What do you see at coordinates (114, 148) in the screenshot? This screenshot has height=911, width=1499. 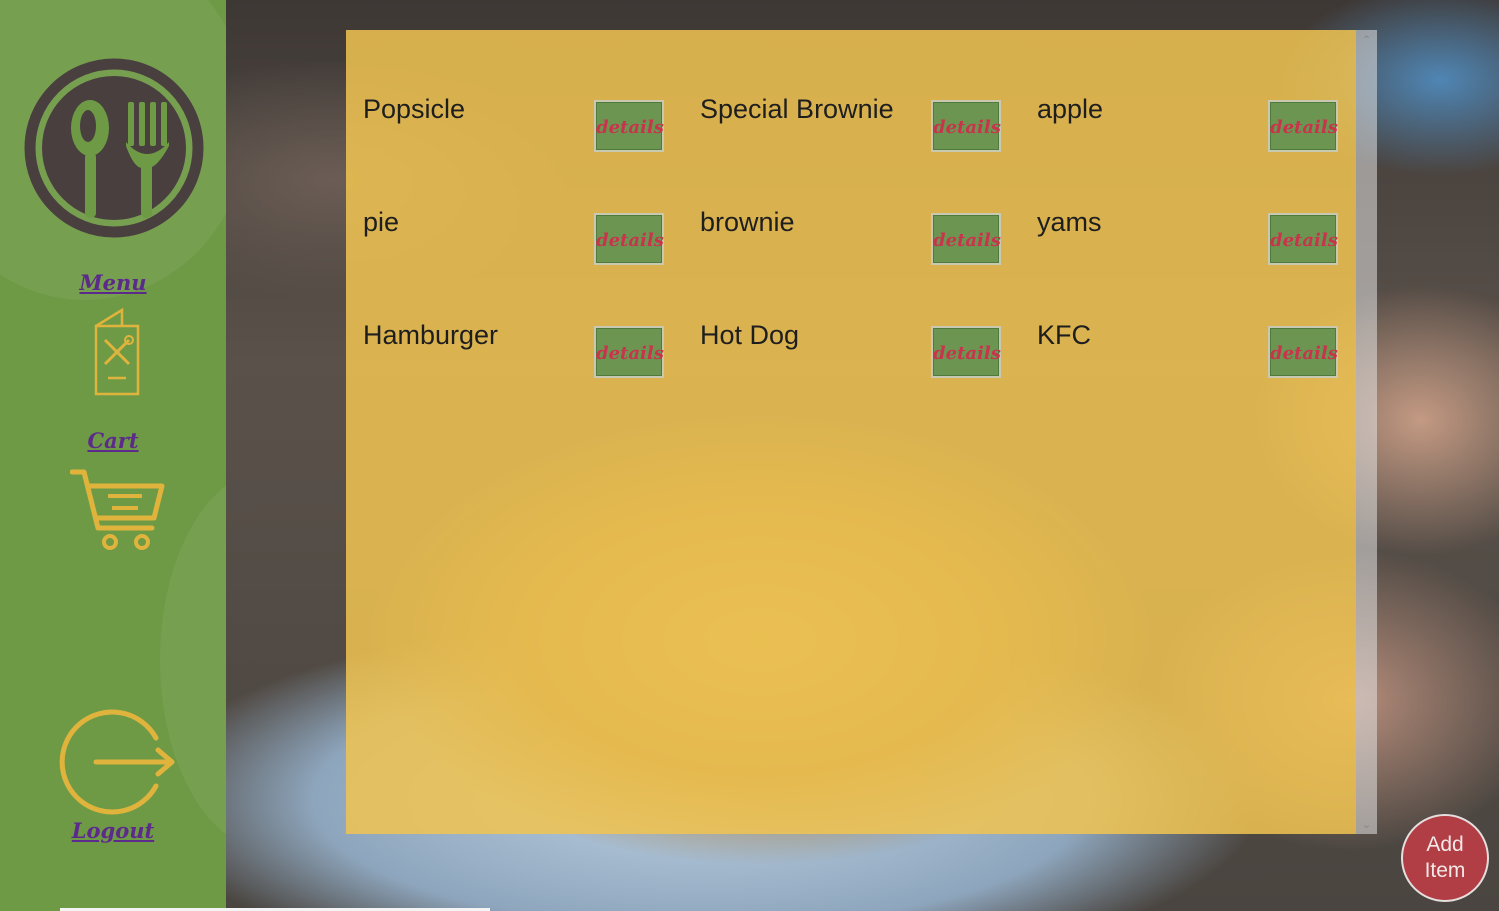 I see `restaurant-logo-icon` at bounding box center [114, 148].